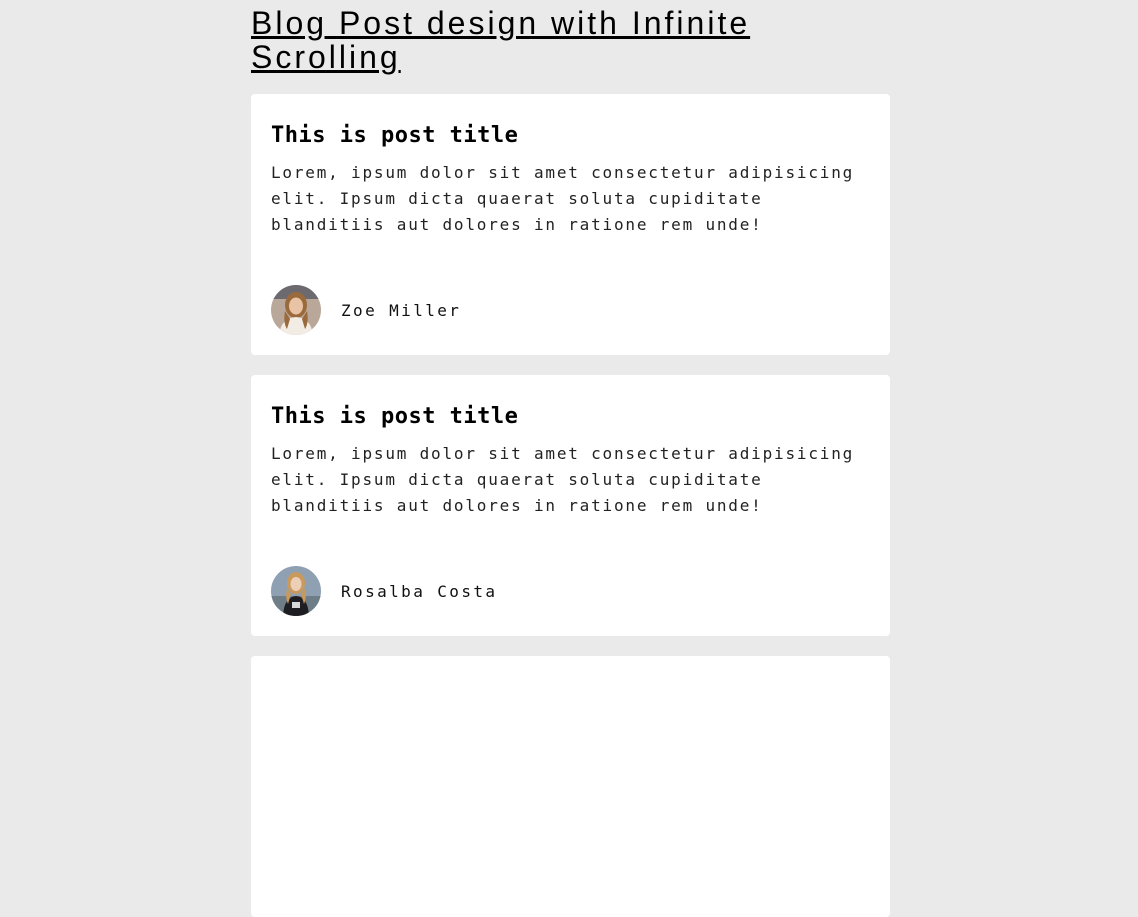 The height and width of the screenshot is (917, 1138). What do you see at coordinates (401, 310) in the screenshot?
I see `author-name: Zoe Miller` at bounding box center [401, 310].